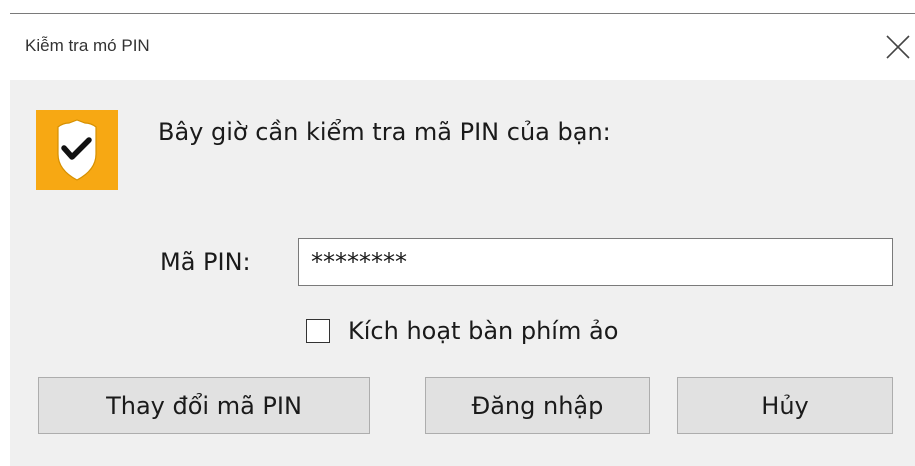 This screenshot has height=466, width=915. Describe the element at coordinates (483, 331) in the screenshot. I see `virtual-keyboard-label: Kích hoạt bàn phím ảo` at that location.